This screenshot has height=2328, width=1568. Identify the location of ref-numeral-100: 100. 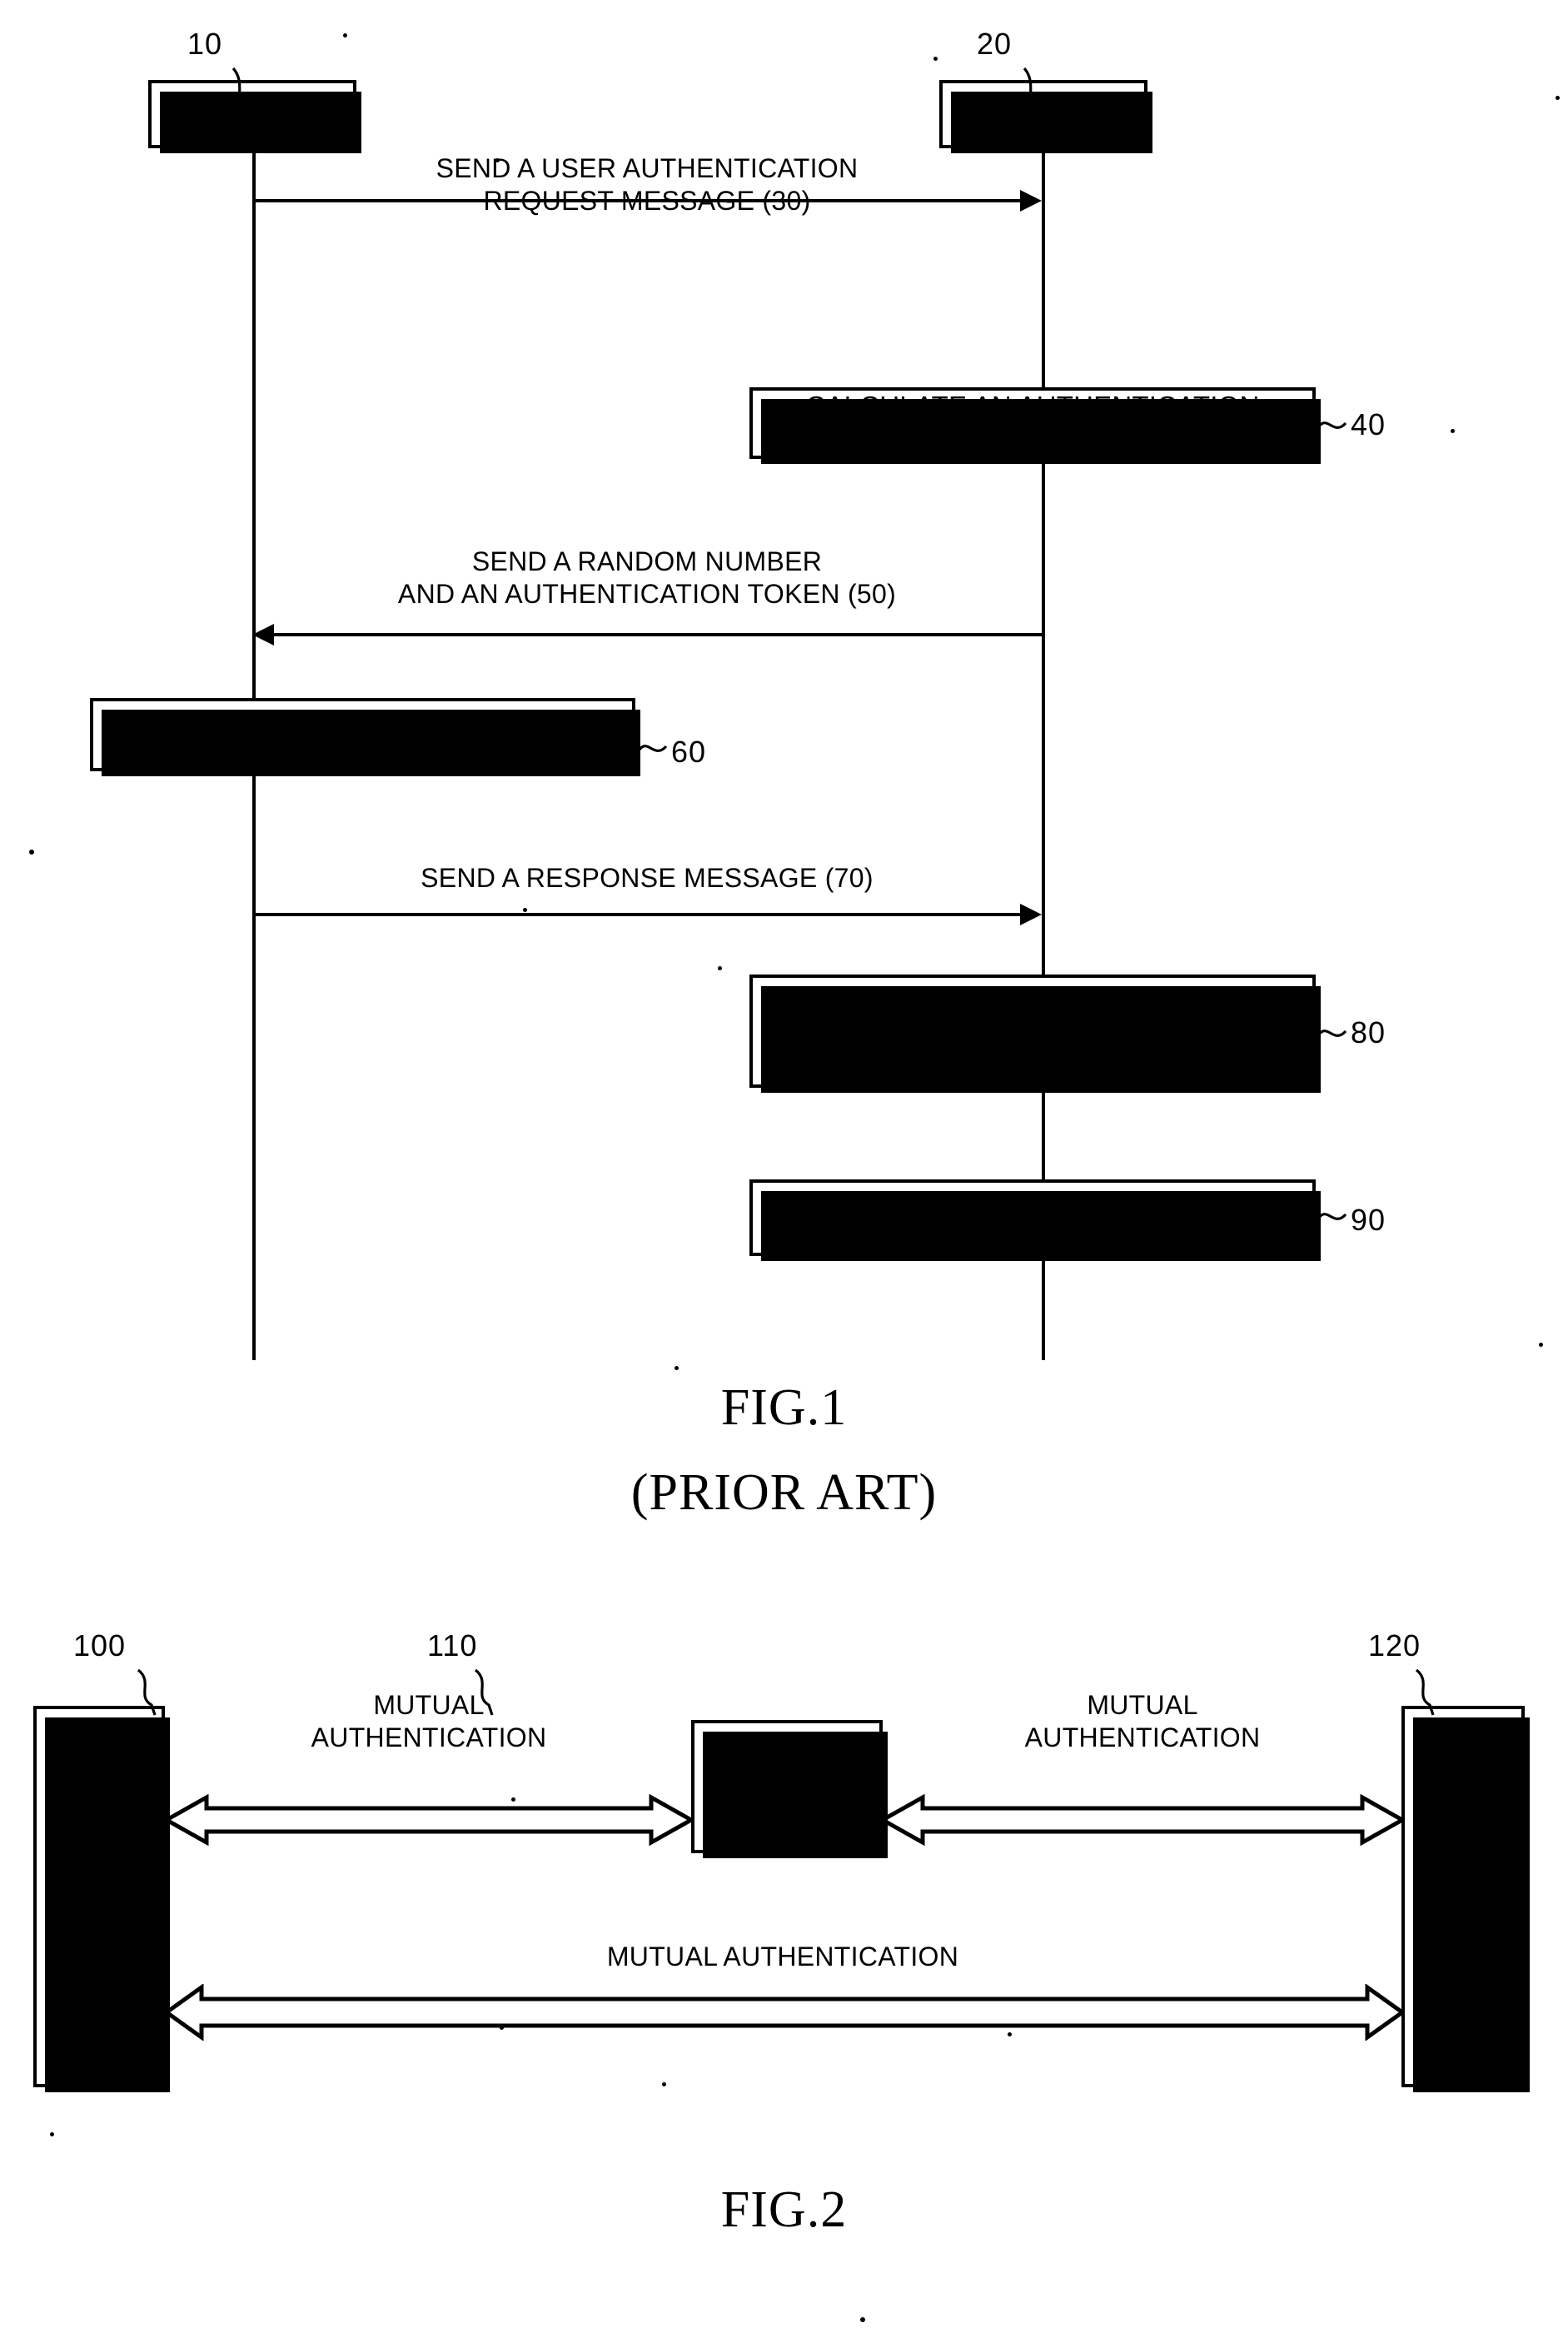
(100, 1645).